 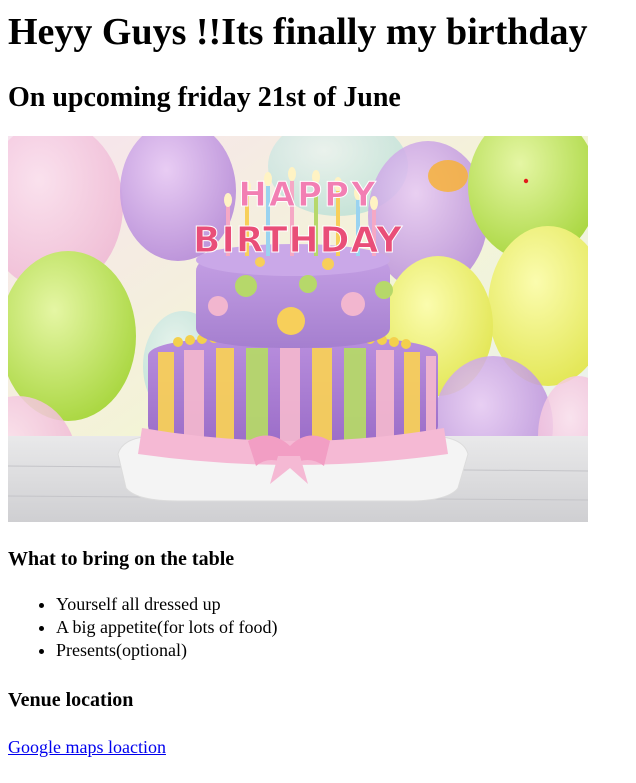 What do you see at coordinates (204, 97) in the screenshot?
I see `event-date-subtitle: On upcoming friday 21st of June` at bounding box center [204, 97].